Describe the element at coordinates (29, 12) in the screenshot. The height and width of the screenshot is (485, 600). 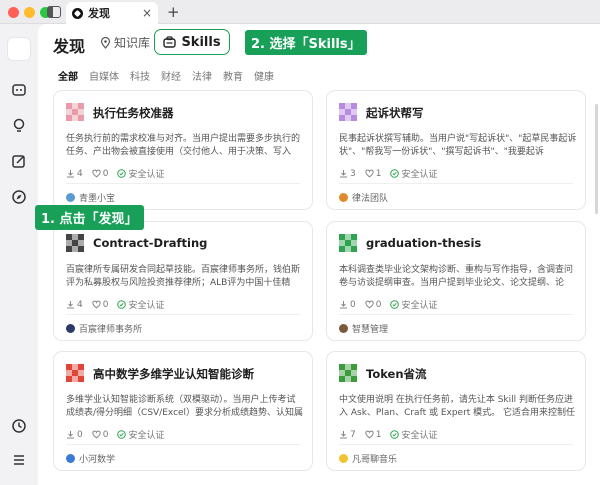
I see `minimize-window-button` at that location.